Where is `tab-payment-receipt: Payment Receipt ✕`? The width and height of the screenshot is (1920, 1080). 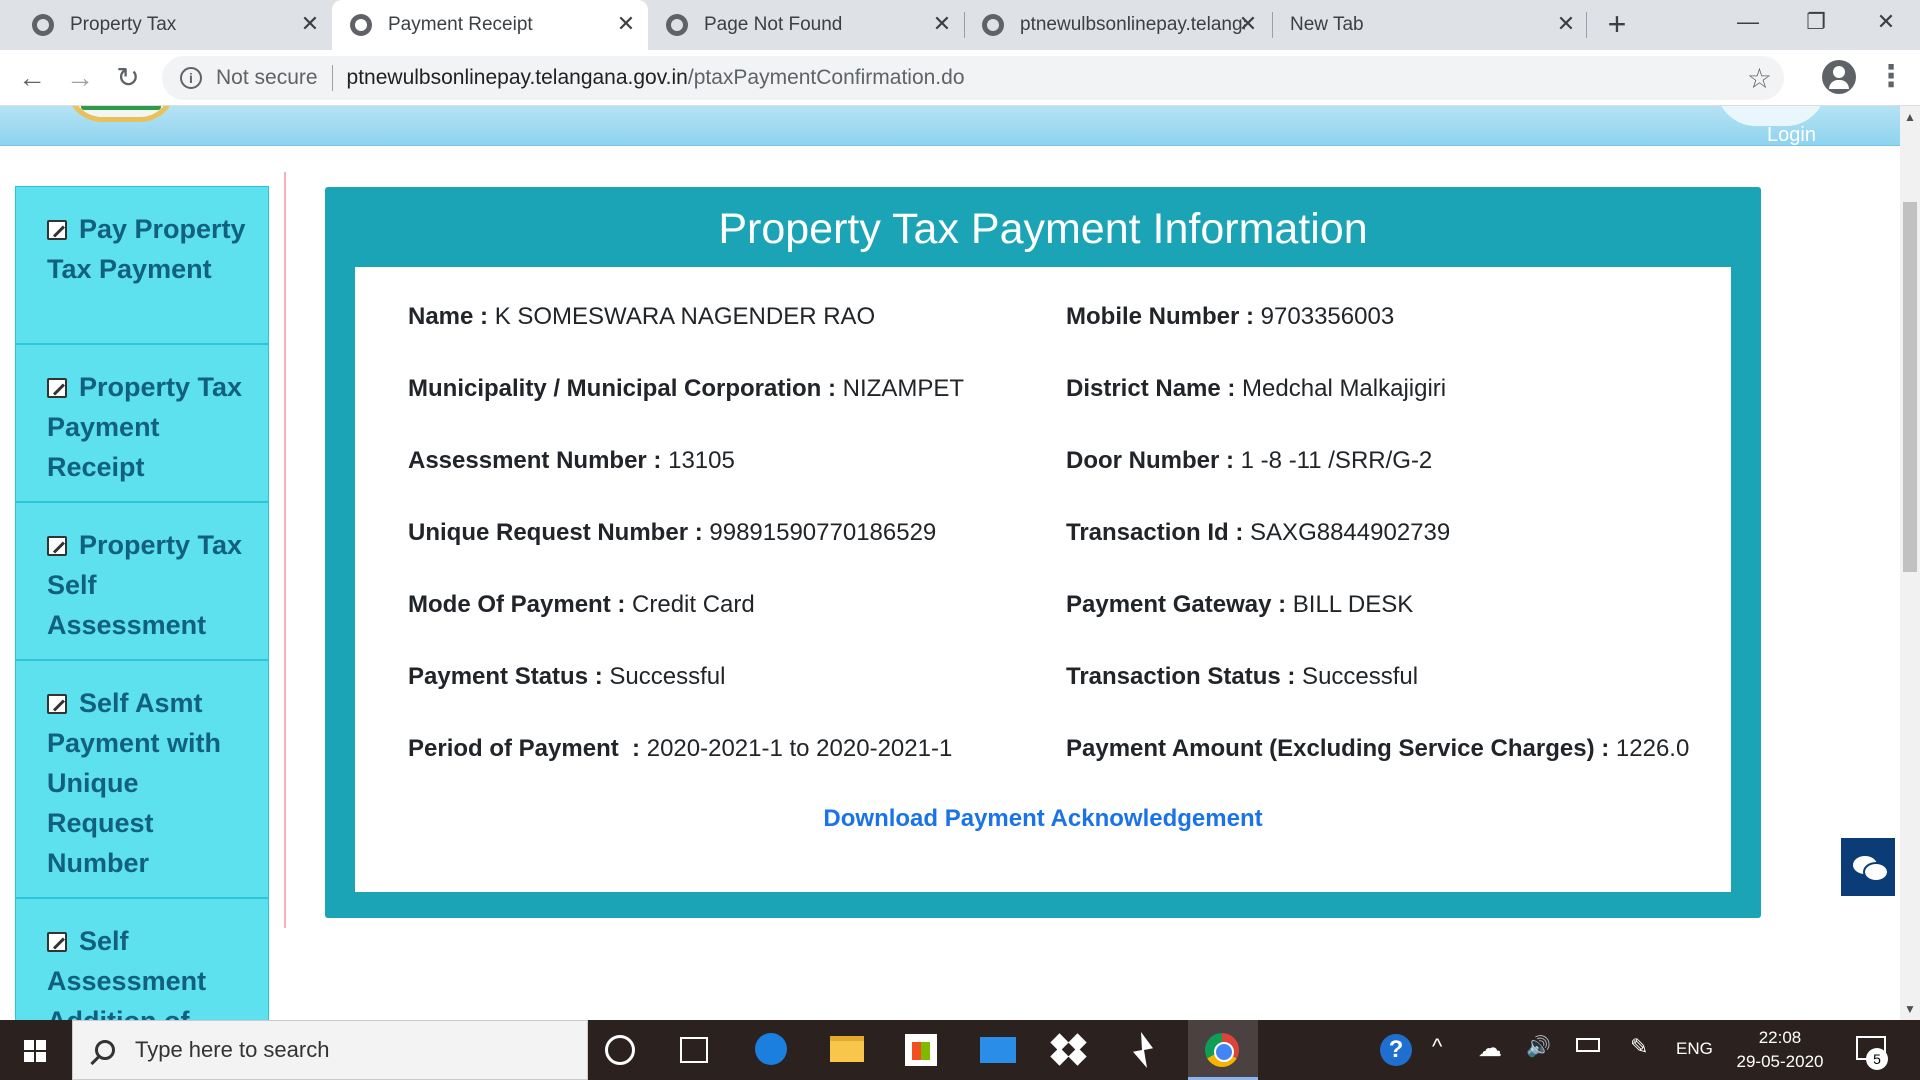 tab-payment-receipt: Payment Receipt ✕ is located at coordinates (490, 25).